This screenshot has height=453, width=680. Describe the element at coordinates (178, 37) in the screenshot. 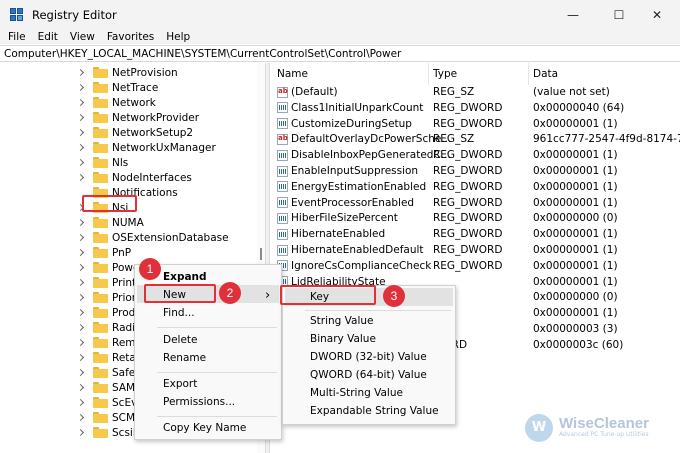

I see `menu-help: Help` at that location.